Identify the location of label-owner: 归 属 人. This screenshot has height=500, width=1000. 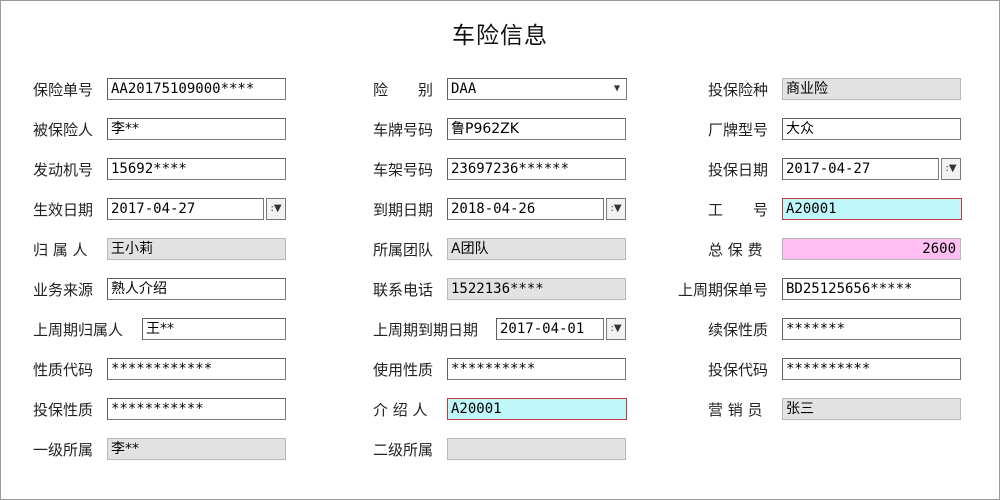
(60, 250).